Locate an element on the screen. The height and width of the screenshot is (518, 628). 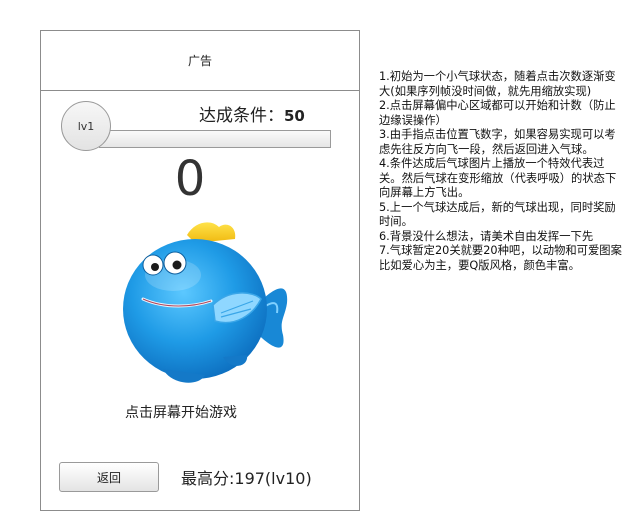
tap-counter: 0 is located at coordinates (190, 179).